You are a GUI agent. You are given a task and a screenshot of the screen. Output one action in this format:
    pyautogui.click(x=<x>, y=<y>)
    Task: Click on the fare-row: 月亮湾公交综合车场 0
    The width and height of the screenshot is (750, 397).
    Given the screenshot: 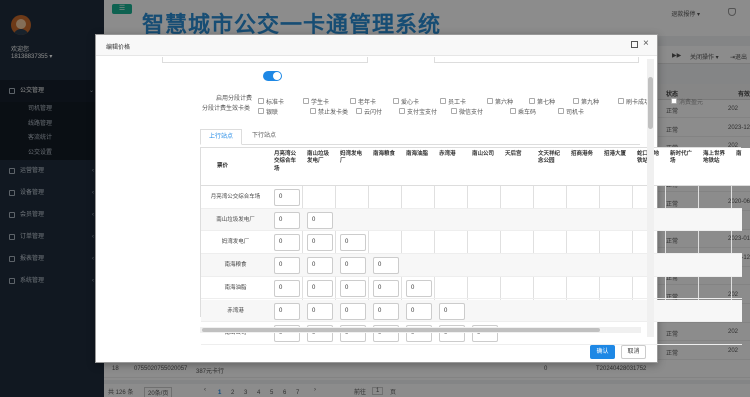 What is the action you would take?
    pyautogui.click(x=471, y=197)
    